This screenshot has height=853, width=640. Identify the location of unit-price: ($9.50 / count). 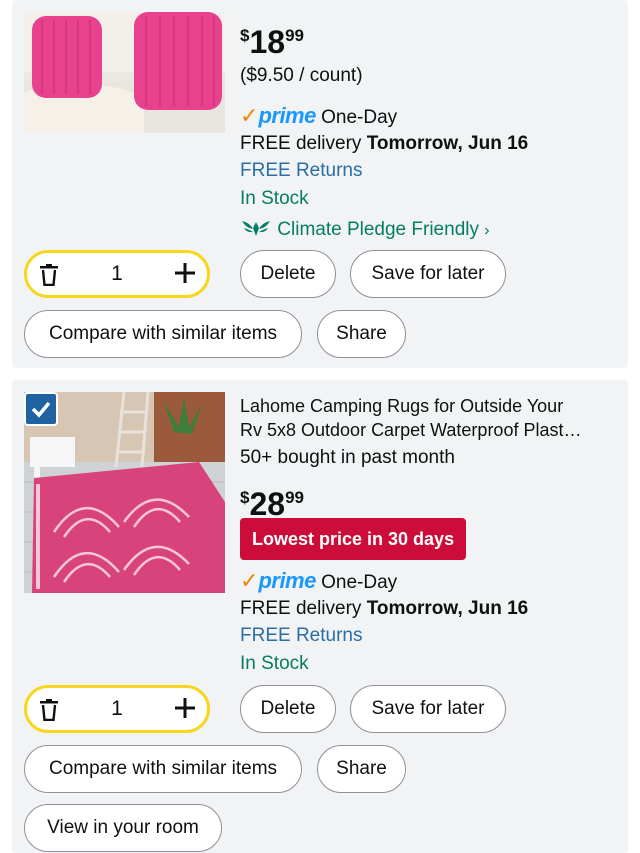
(301, 75).